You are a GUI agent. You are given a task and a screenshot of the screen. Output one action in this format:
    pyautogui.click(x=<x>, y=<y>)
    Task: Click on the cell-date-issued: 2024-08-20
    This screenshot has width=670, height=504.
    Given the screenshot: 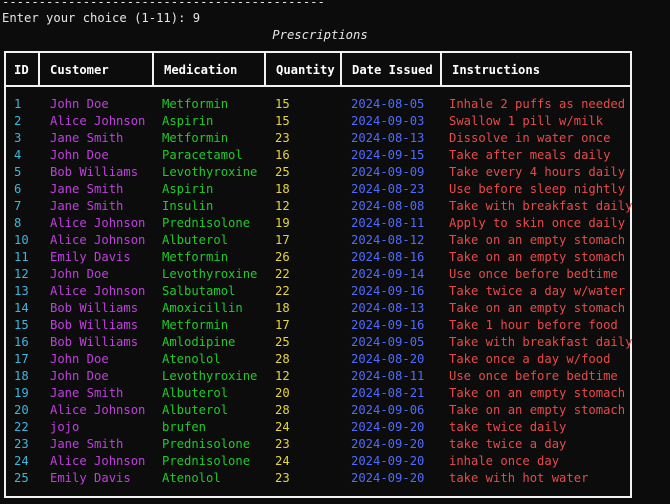 What is the action you would take?
    pyautogui.click(x=388, y=359)
    